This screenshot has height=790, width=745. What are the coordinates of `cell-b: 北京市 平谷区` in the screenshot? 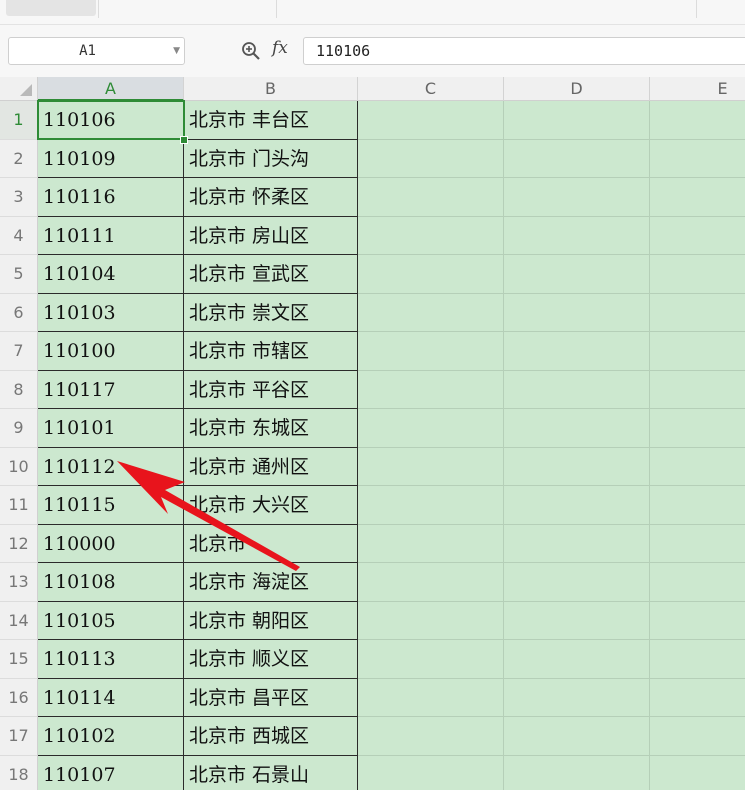 It's located at (271, 389).